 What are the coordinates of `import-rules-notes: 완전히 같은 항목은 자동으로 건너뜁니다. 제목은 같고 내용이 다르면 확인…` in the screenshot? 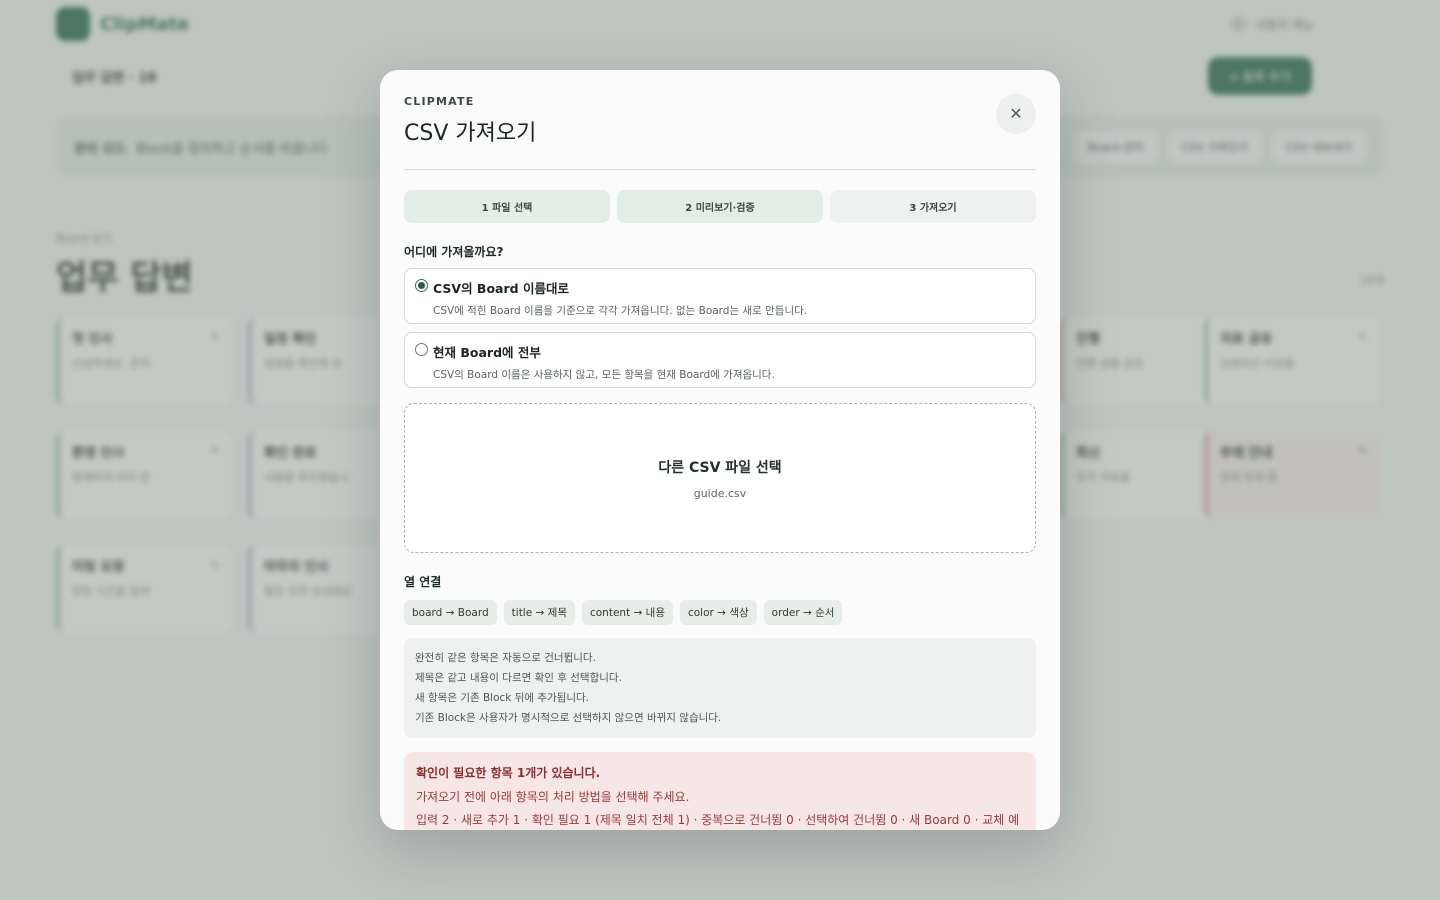 It's located at (720, 688).